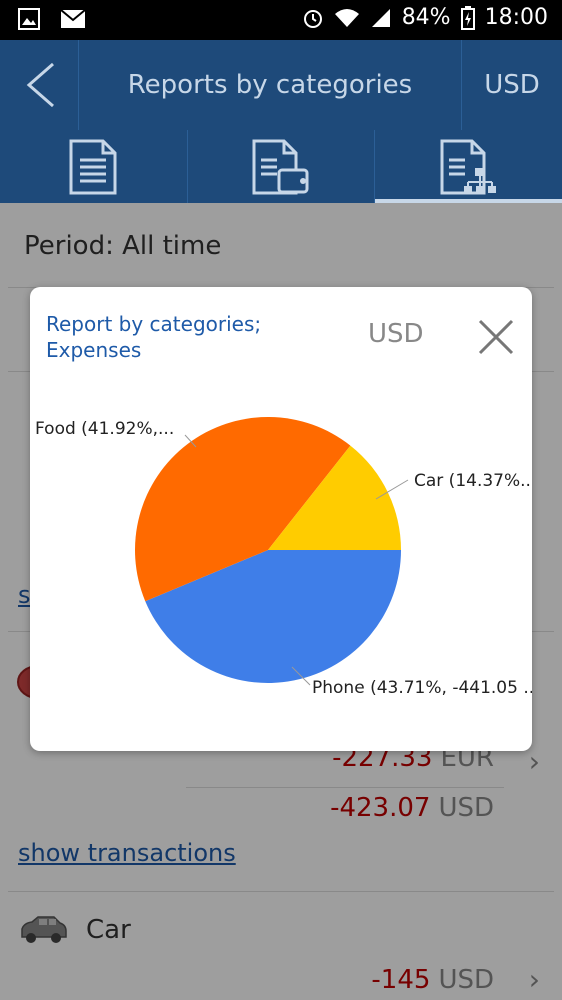 The height and width of the screenshot is (1000, 562). I want to click on tab-report-accounts, so click(282, 166).